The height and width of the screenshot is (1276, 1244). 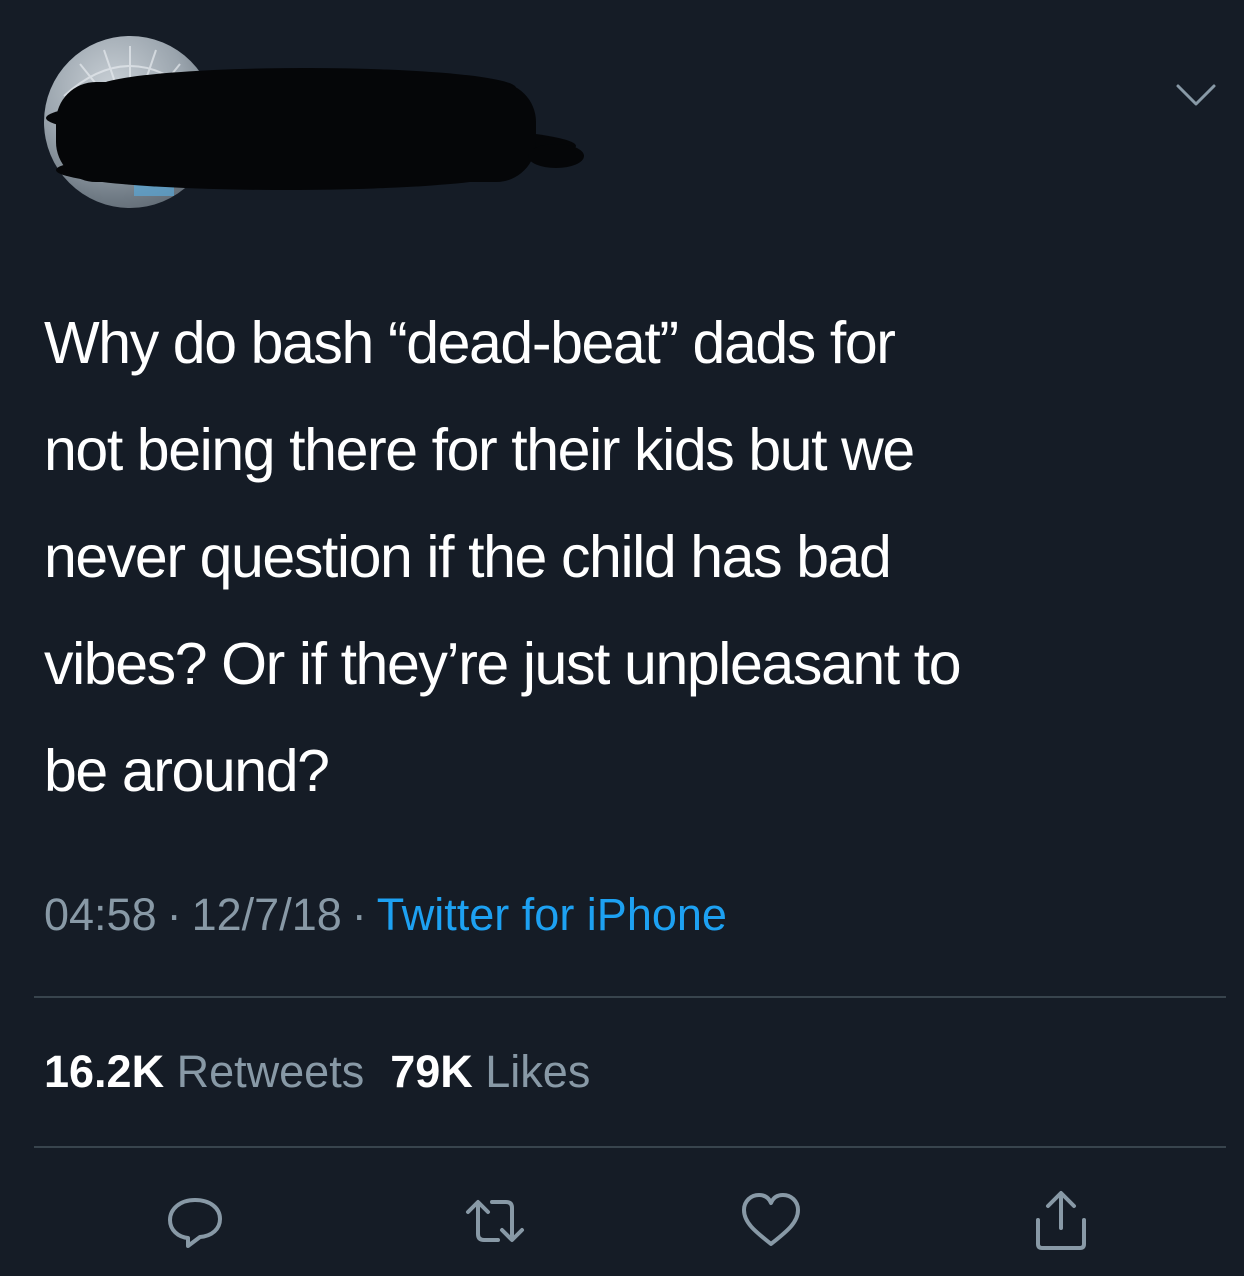 I want to click on likes-stat: 79K Likes, so click(x=490, y=1071).